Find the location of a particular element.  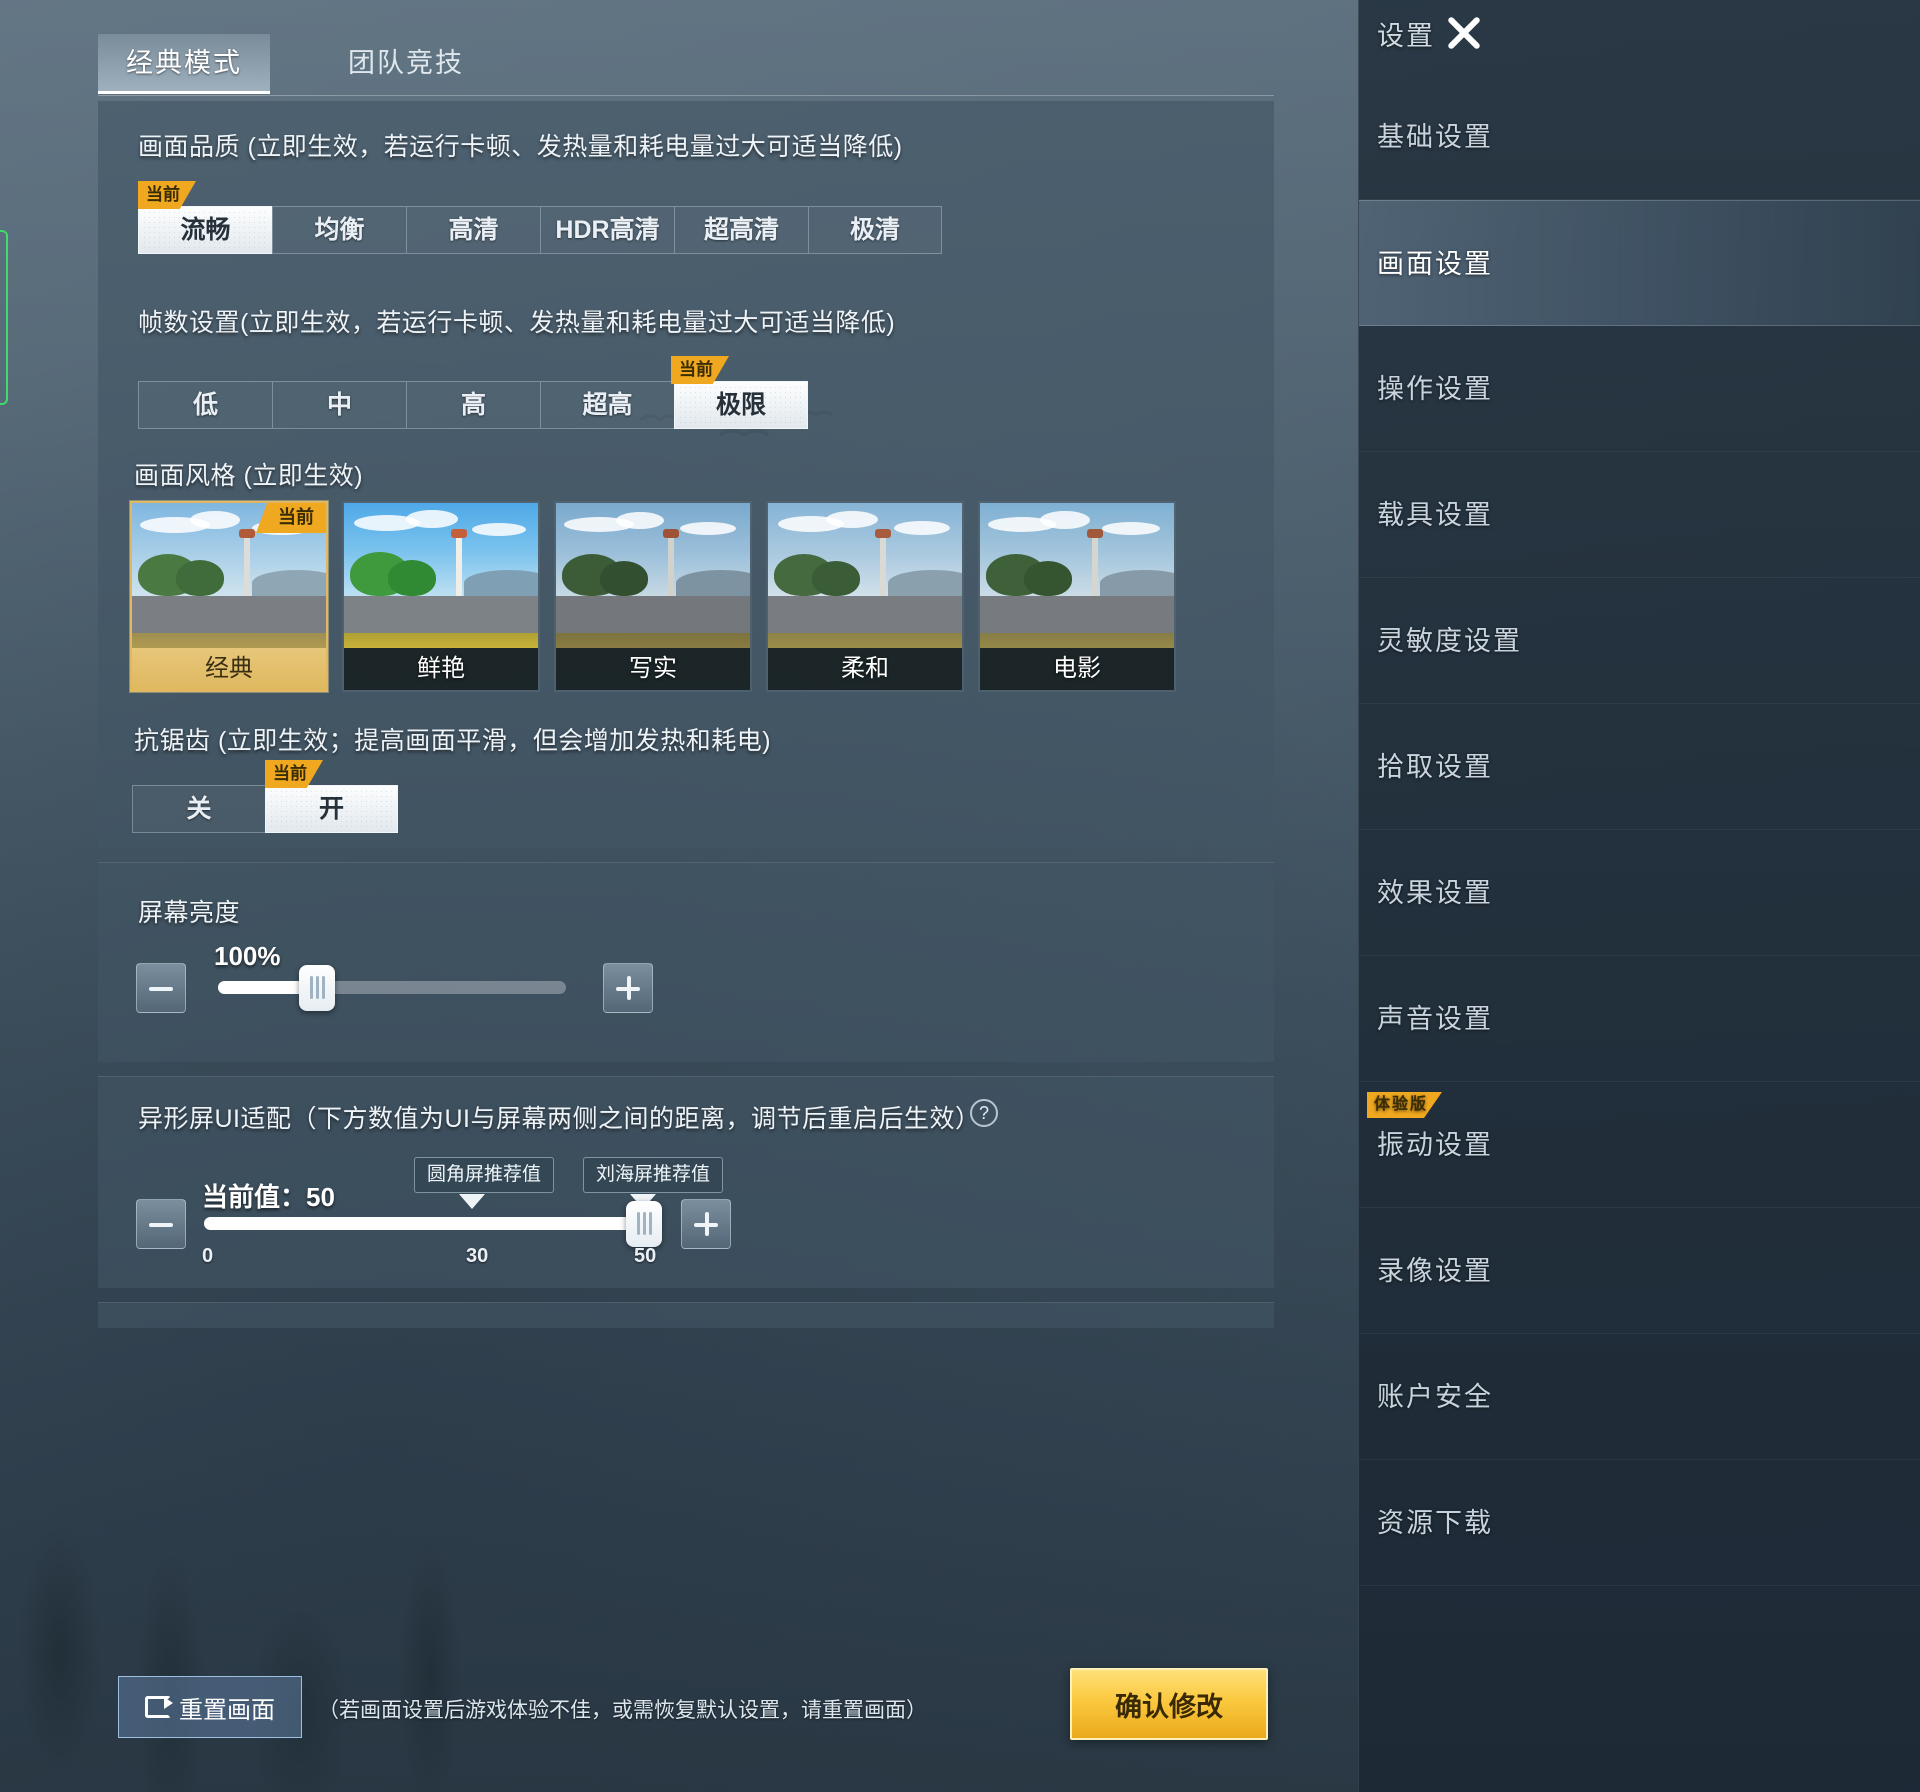

framerate-options: 低 中 高 超高 极限 is located at coordinates (473, 405).